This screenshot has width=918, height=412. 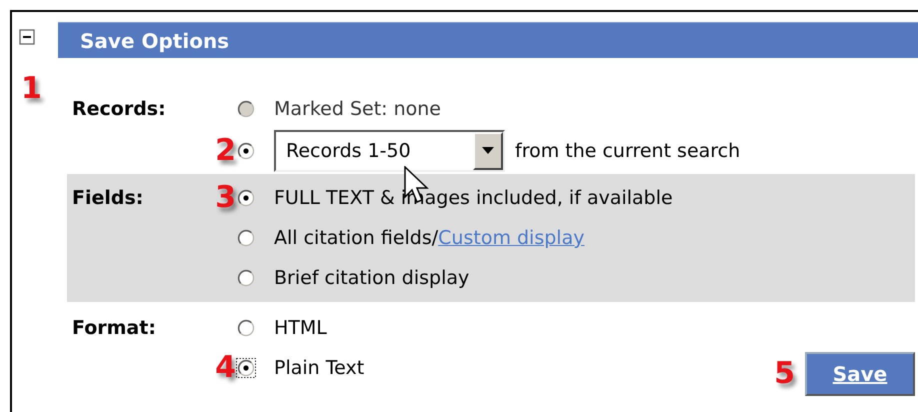 What do you see at coordinates (860, 374) in the screenshot?
I see `save-button: Save` at bounding box center [860, 374].